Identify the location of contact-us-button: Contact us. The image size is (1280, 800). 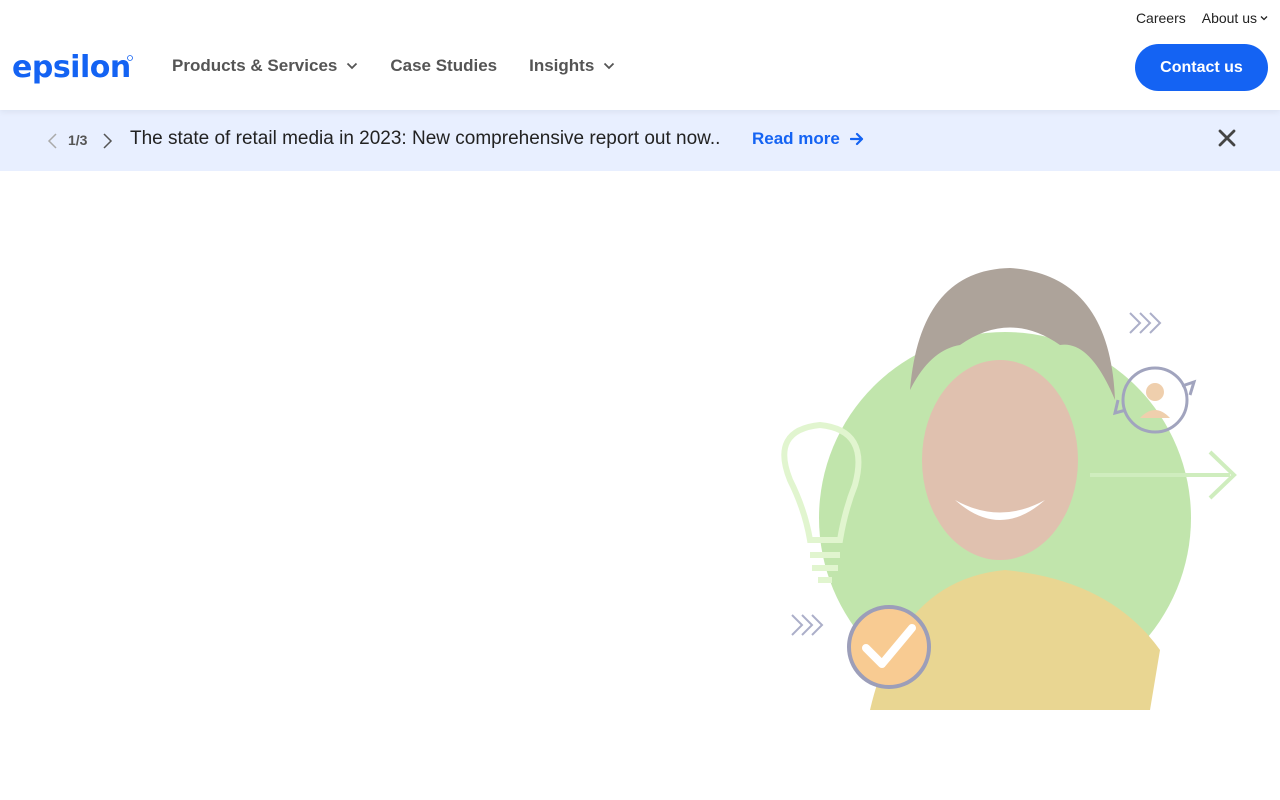
(1201, 67).